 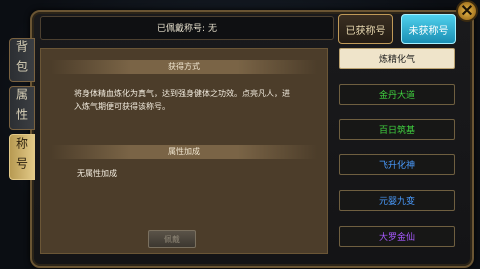 I want to click on title-item: 大罗金仙, so click(x=397, y=236).